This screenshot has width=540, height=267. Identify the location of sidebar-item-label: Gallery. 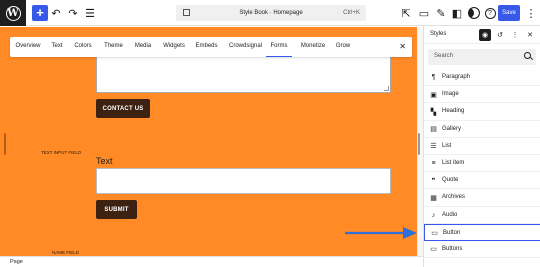
(452, 128).